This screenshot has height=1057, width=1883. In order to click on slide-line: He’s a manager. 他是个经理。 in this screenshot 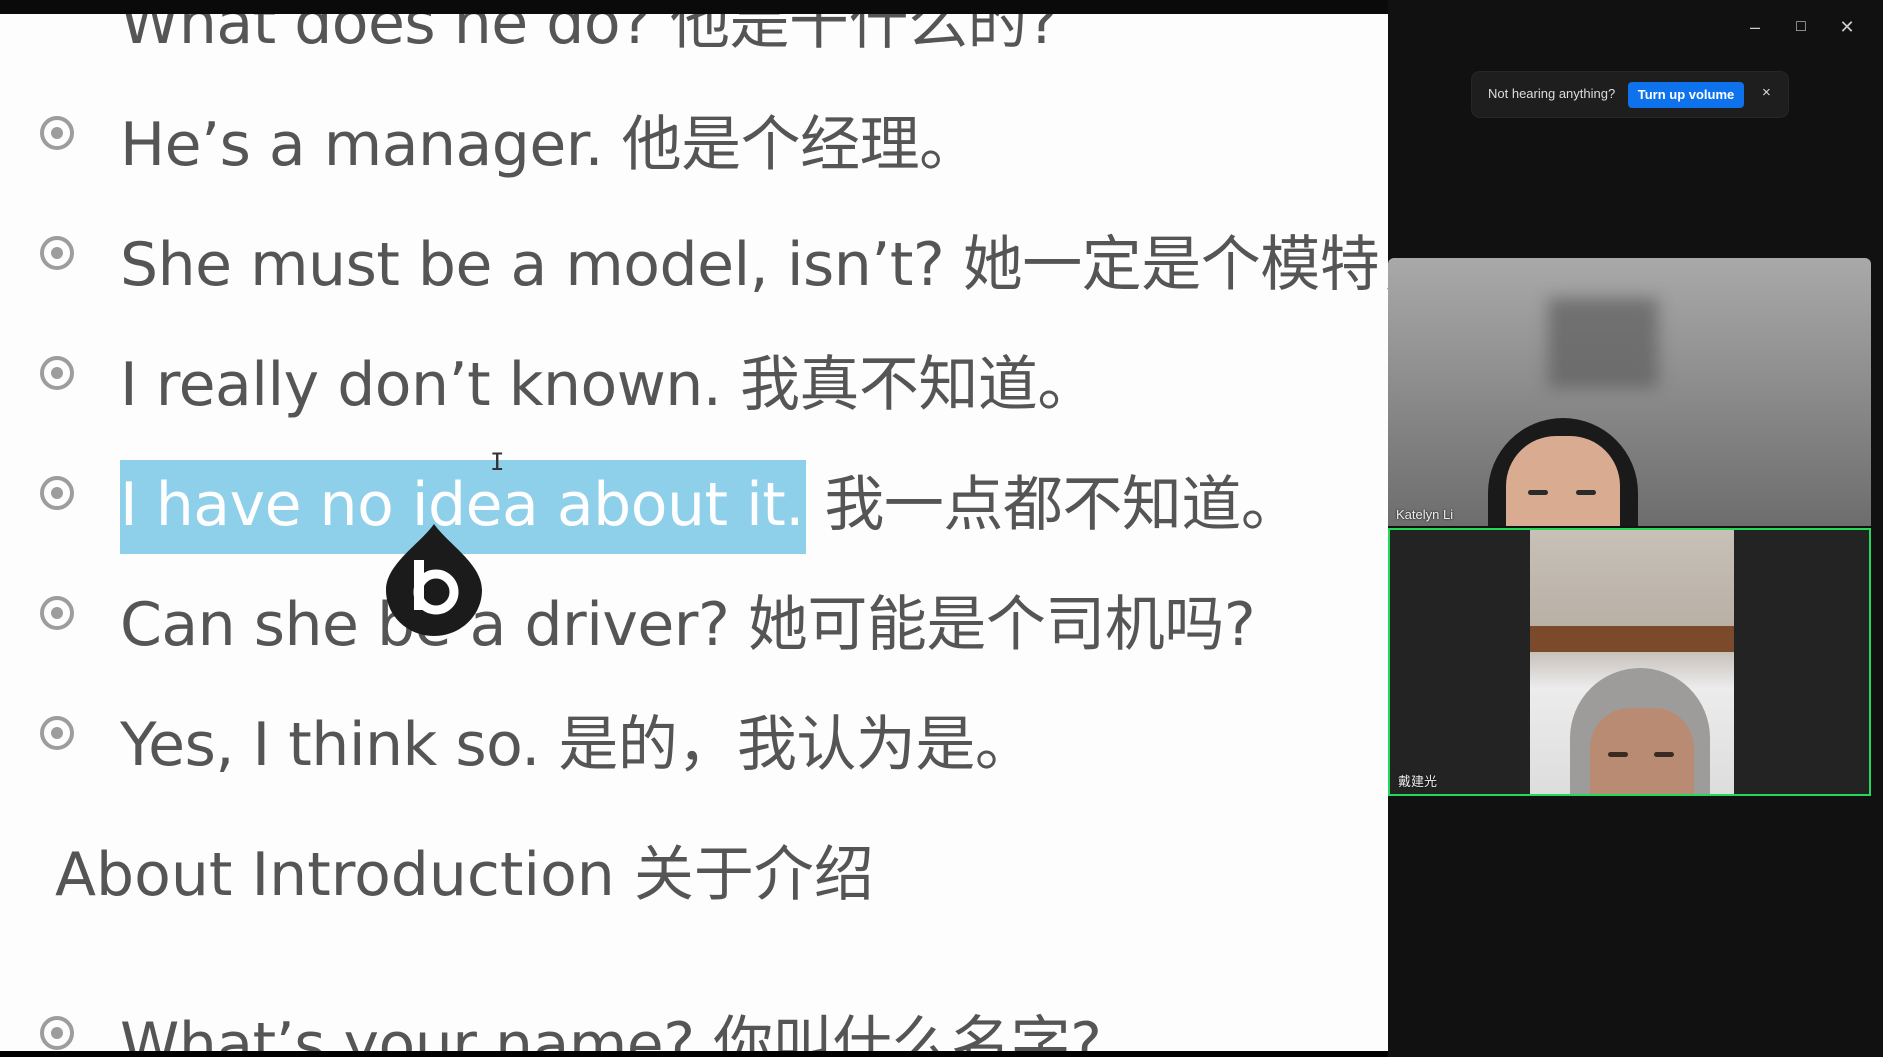, I will do `click(549, 145)`.